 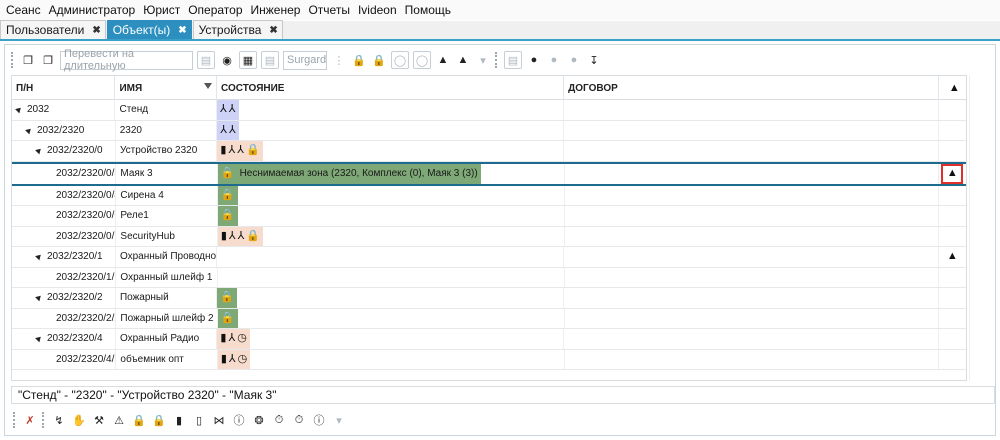 I want to click on tab-1: Объект(ы) ✖, so click(x=149, y=29).